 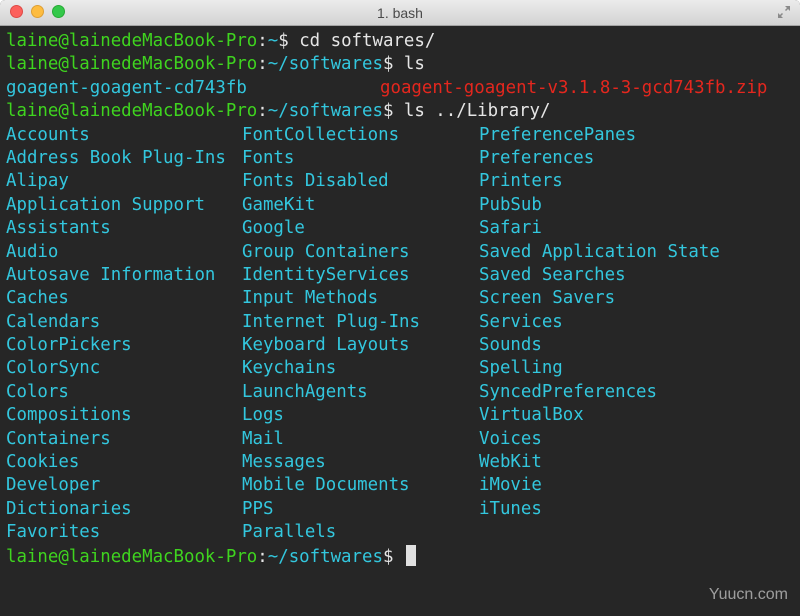 I want to click on directory-entry: WebKit, so click(x=510, y=462).